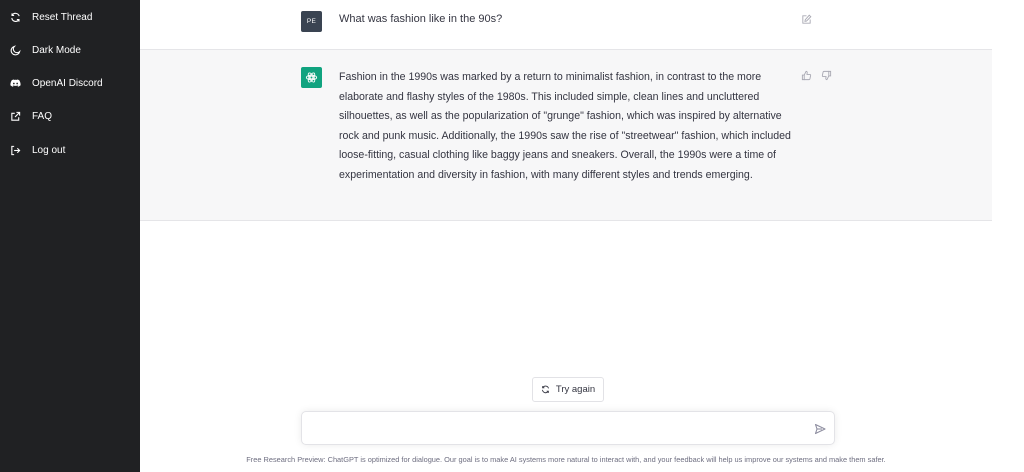 Image resolution: width=1024 pixels, height=472 pixels. What do you see at coordinates (15, 150) in the screenshot?
I see `logout-icon` at bounding box center [15, 150].